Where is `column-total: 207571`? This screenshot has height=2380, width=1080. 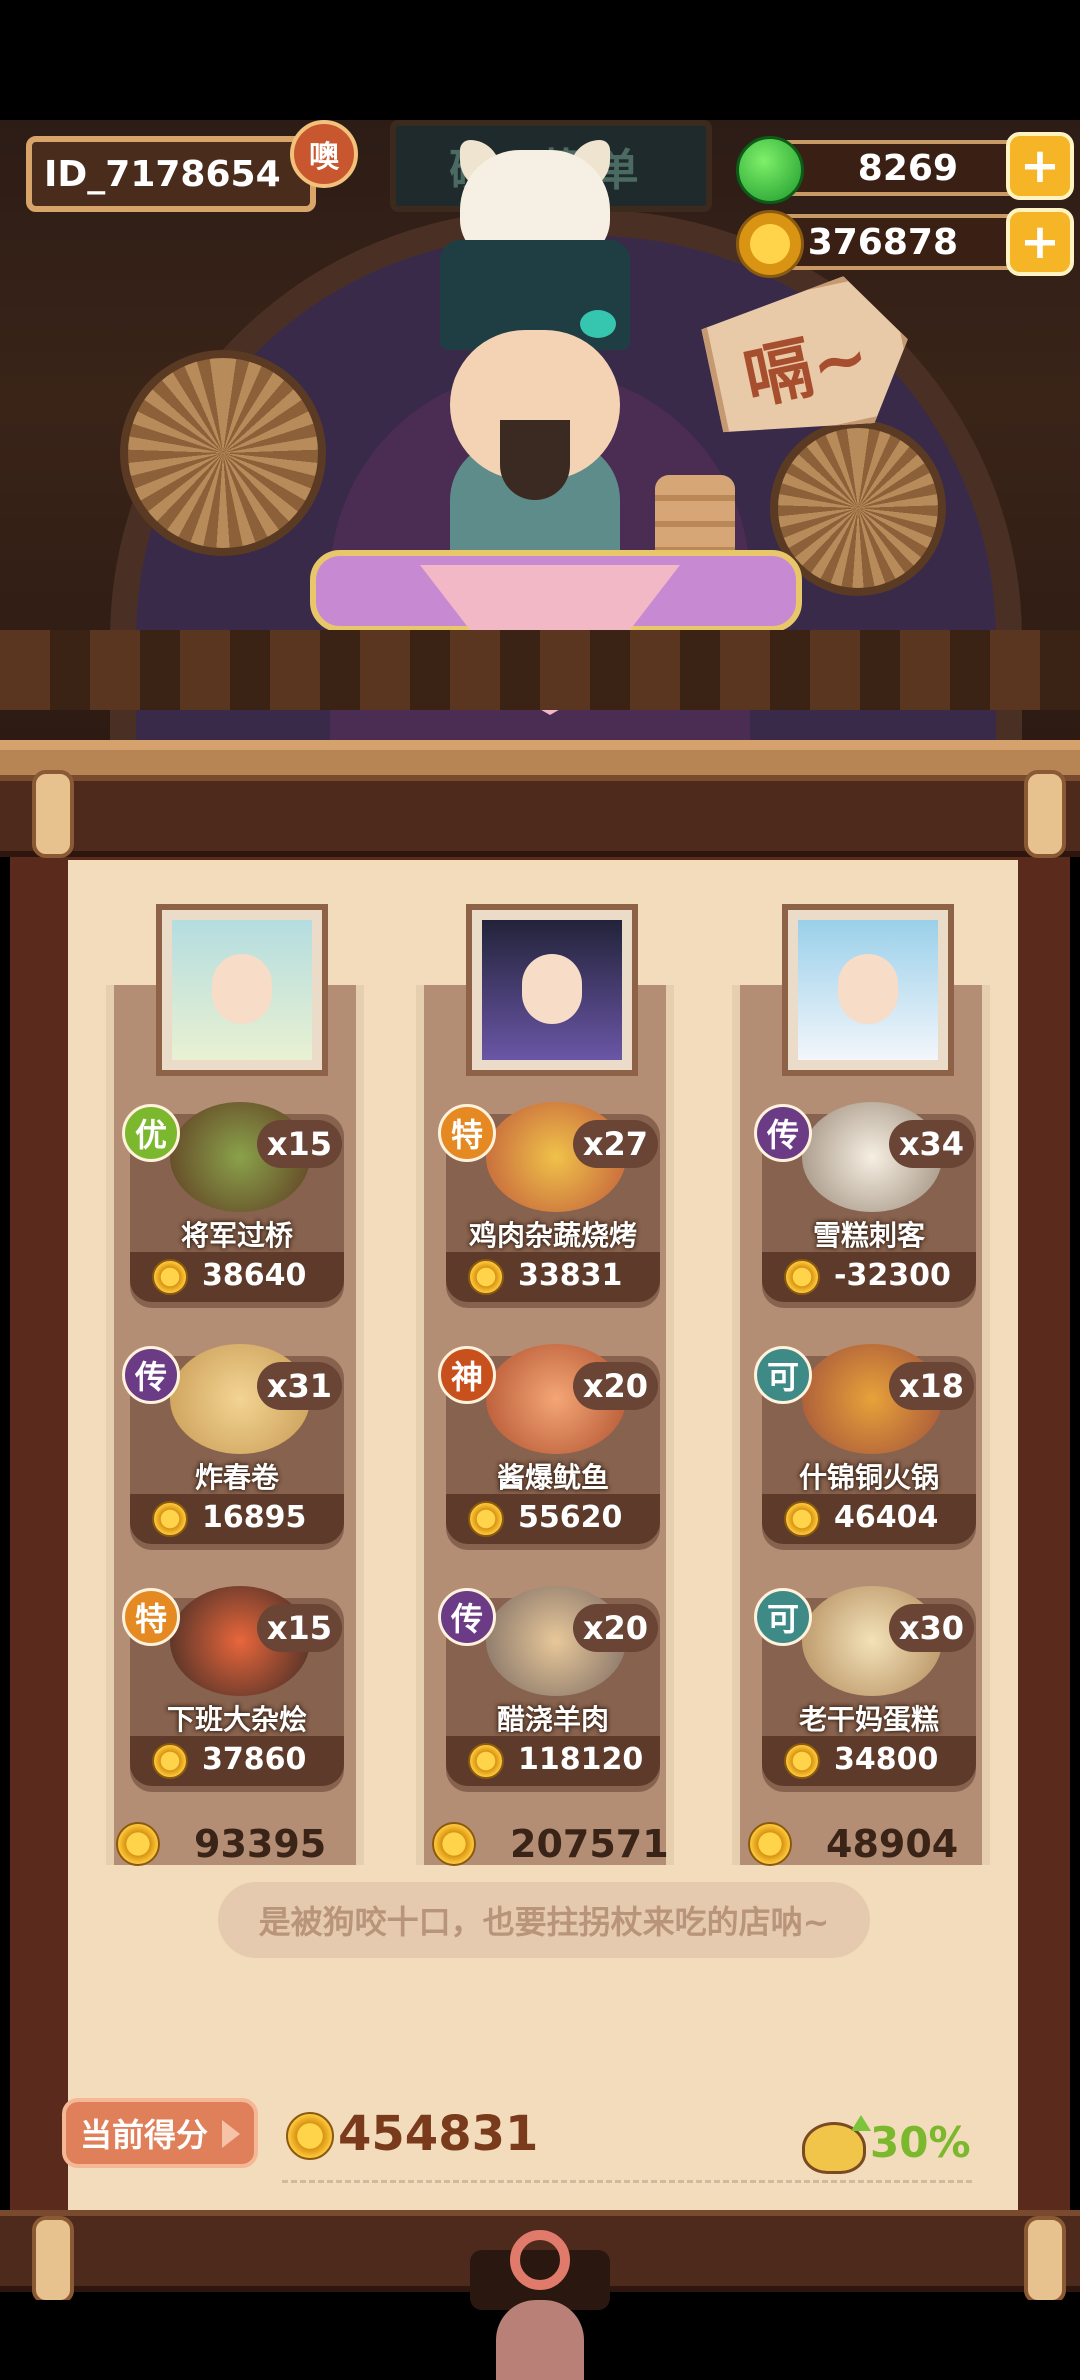
column-total: 207571 is located at coordinates (555, 1843).